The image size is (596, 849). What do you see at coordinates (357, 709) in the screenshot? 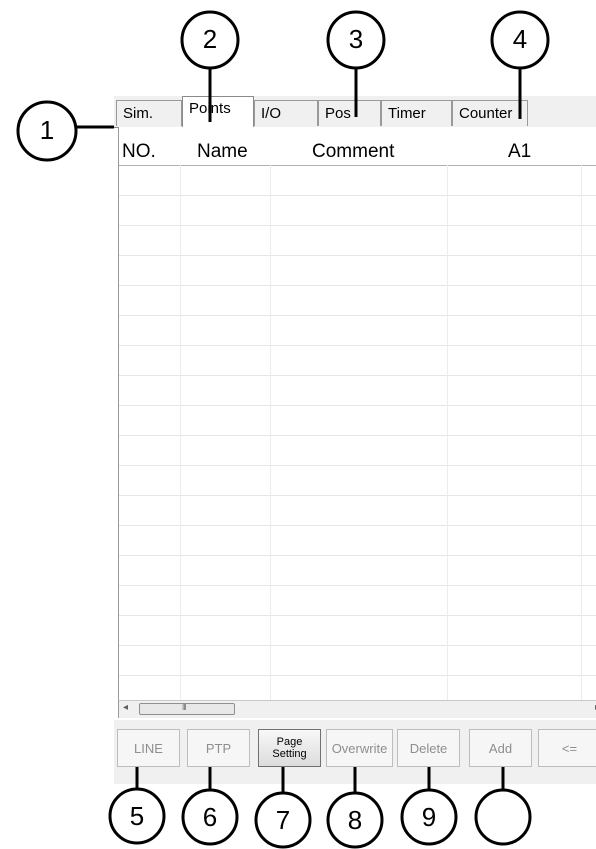
I see `horizontal-scrollbar: ◂ III ▸` at bounding box center [357, 709].